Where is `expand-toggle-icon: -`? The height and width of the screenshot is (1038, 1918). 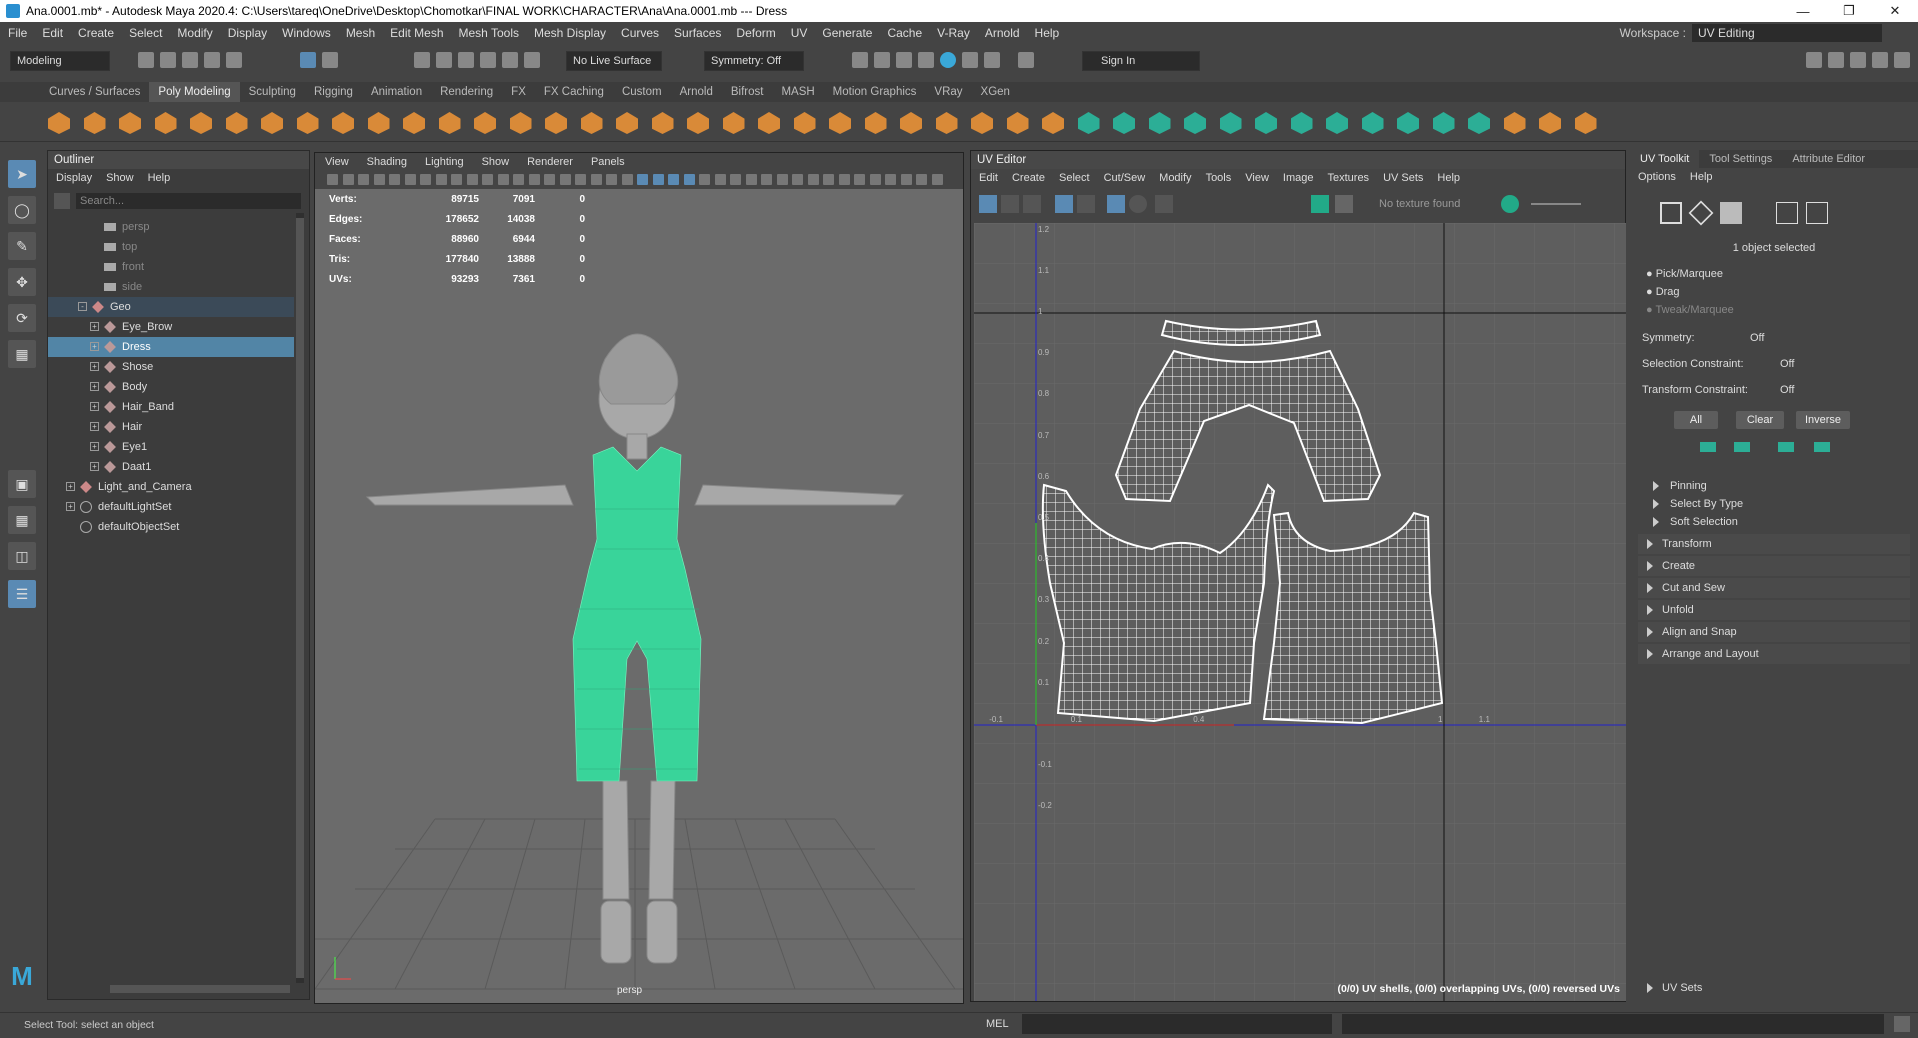
expand-toggle-icon: - is located at coordinates (82, 306).